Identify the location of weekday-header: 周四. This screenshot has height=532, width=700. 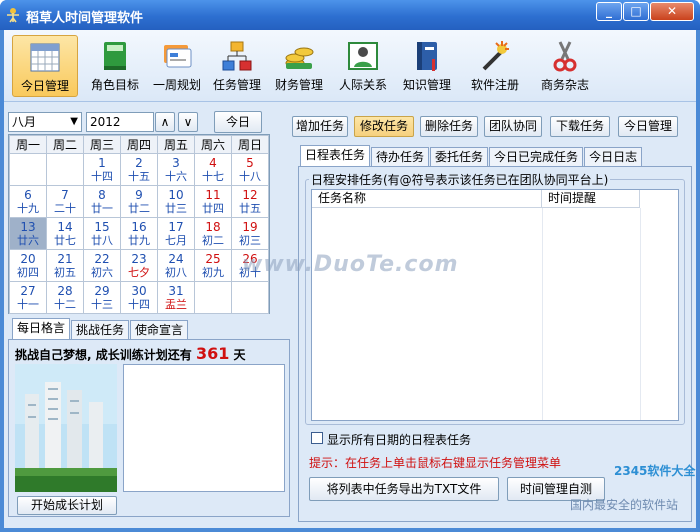
(139, 144).